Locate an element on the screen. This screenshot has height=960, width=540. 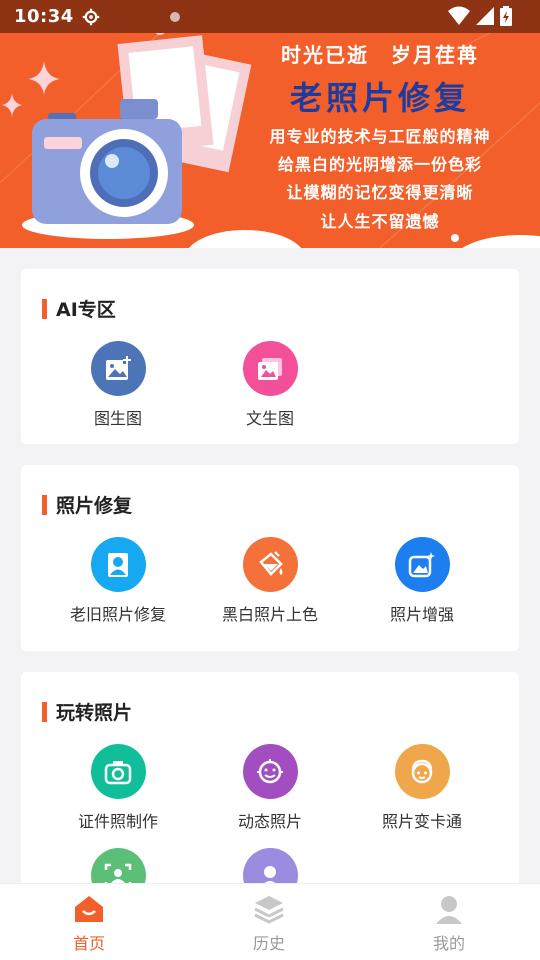
feature-text-to-image: 文生图 is located at coordinates (270, 385).